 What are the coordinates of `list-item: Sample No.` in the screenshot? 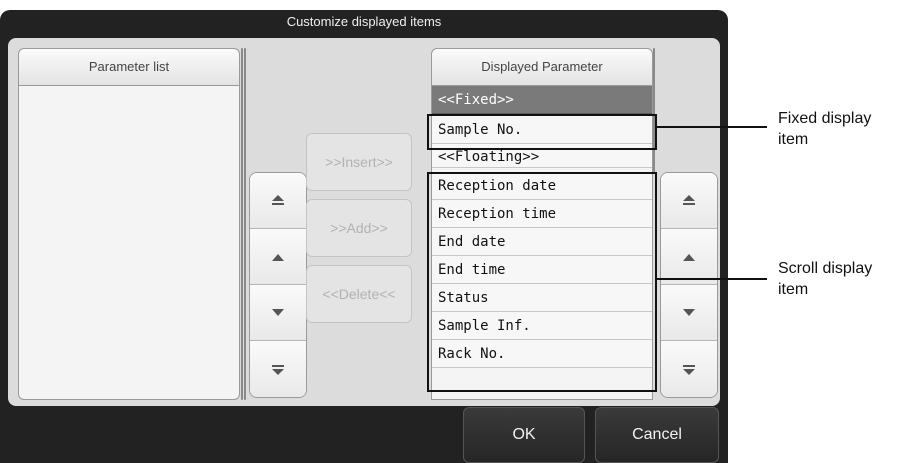 It's located at (542, 130).